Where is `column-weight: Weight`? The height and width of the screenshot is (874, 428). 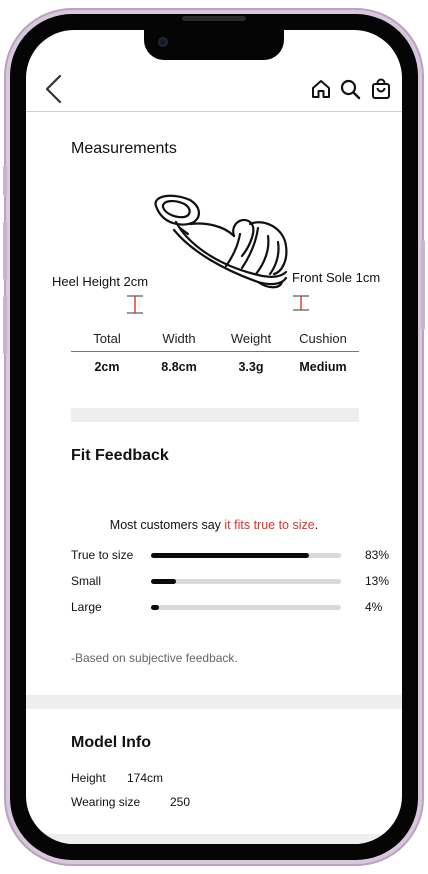 column-weight: Weight is located at coordinates (251, 338).